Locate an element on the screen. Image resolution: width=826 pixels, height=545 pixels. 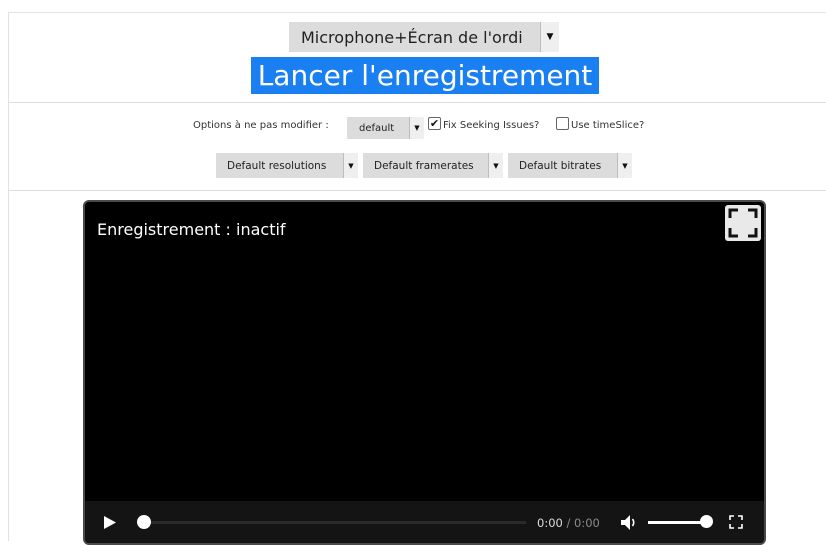
timeslice-label: Use timeSlice? is located at coordinates (608, 125).